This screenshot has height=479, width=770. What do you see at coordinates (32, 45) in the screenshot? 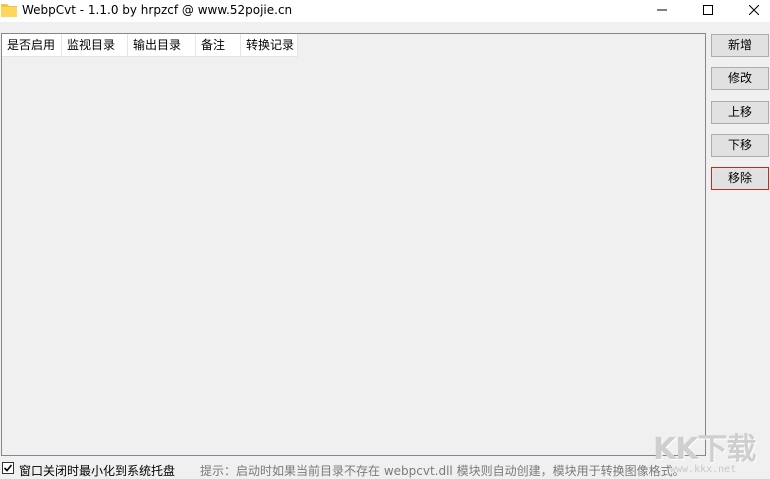
I see `column-header-enabled: 是否启用` at bounding box center [32, 45].